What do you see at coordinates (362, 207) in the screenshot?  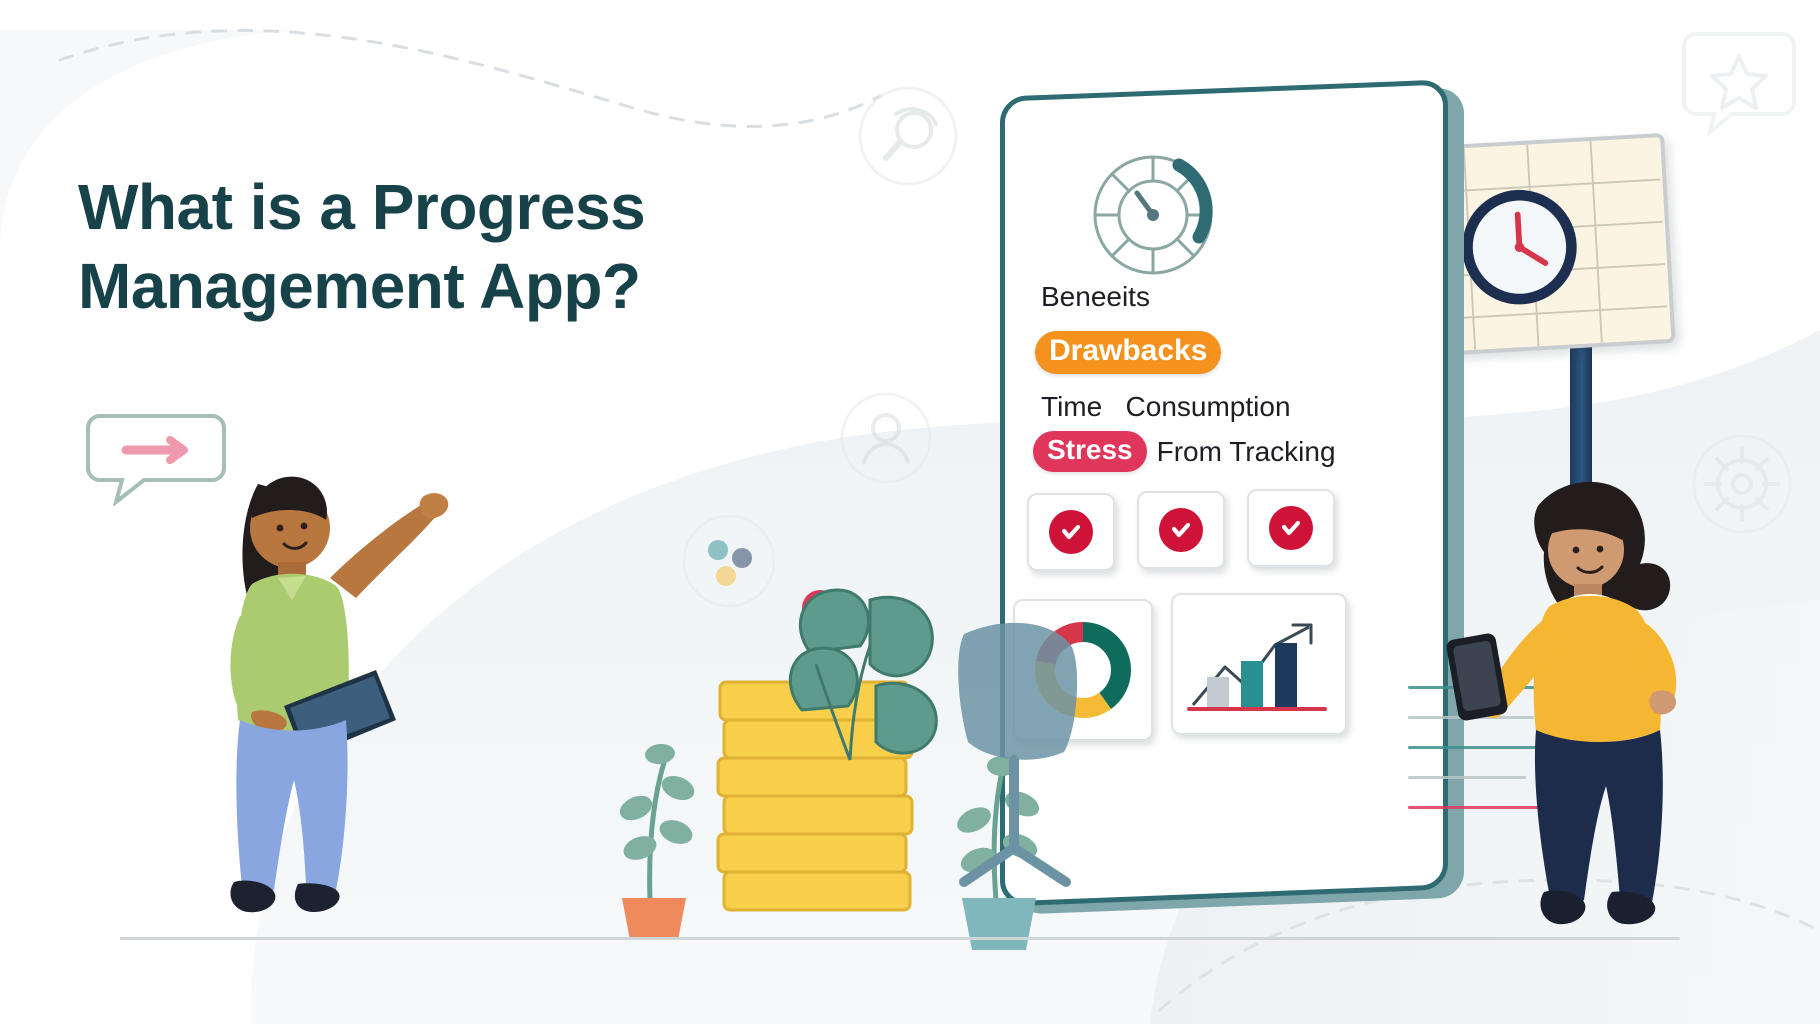 I see `headline-line-1: What is a Progress` at bounding box center [362, 207].